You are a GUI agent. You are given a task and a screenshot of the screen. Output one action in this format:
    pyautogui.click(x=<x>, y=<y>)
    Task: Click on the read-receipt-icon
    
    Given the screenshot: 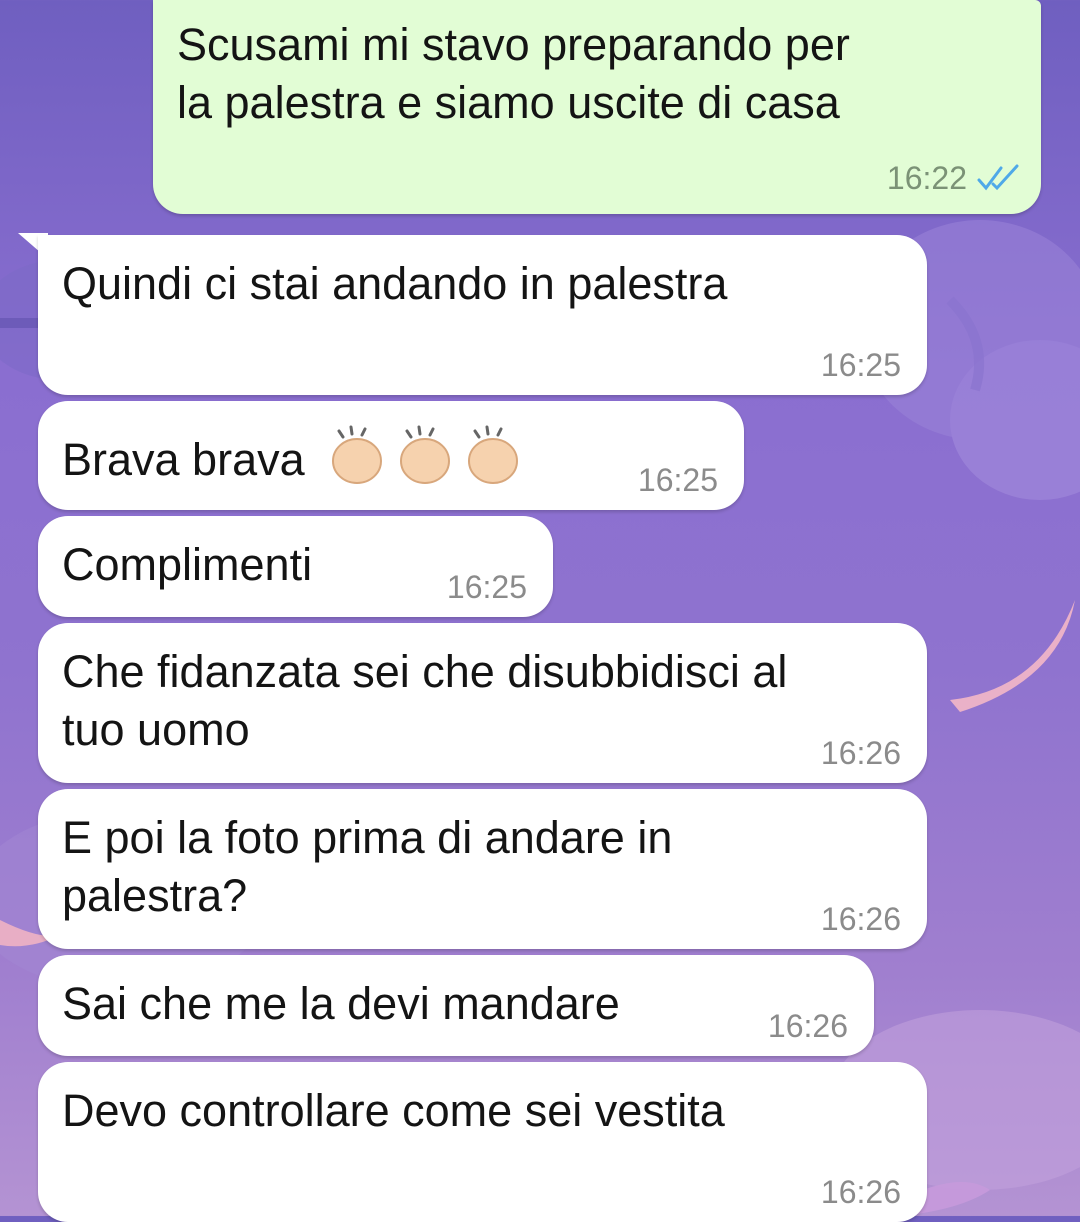 What is the action you would take?
    pyautogui.click(x=998, y=177)
    